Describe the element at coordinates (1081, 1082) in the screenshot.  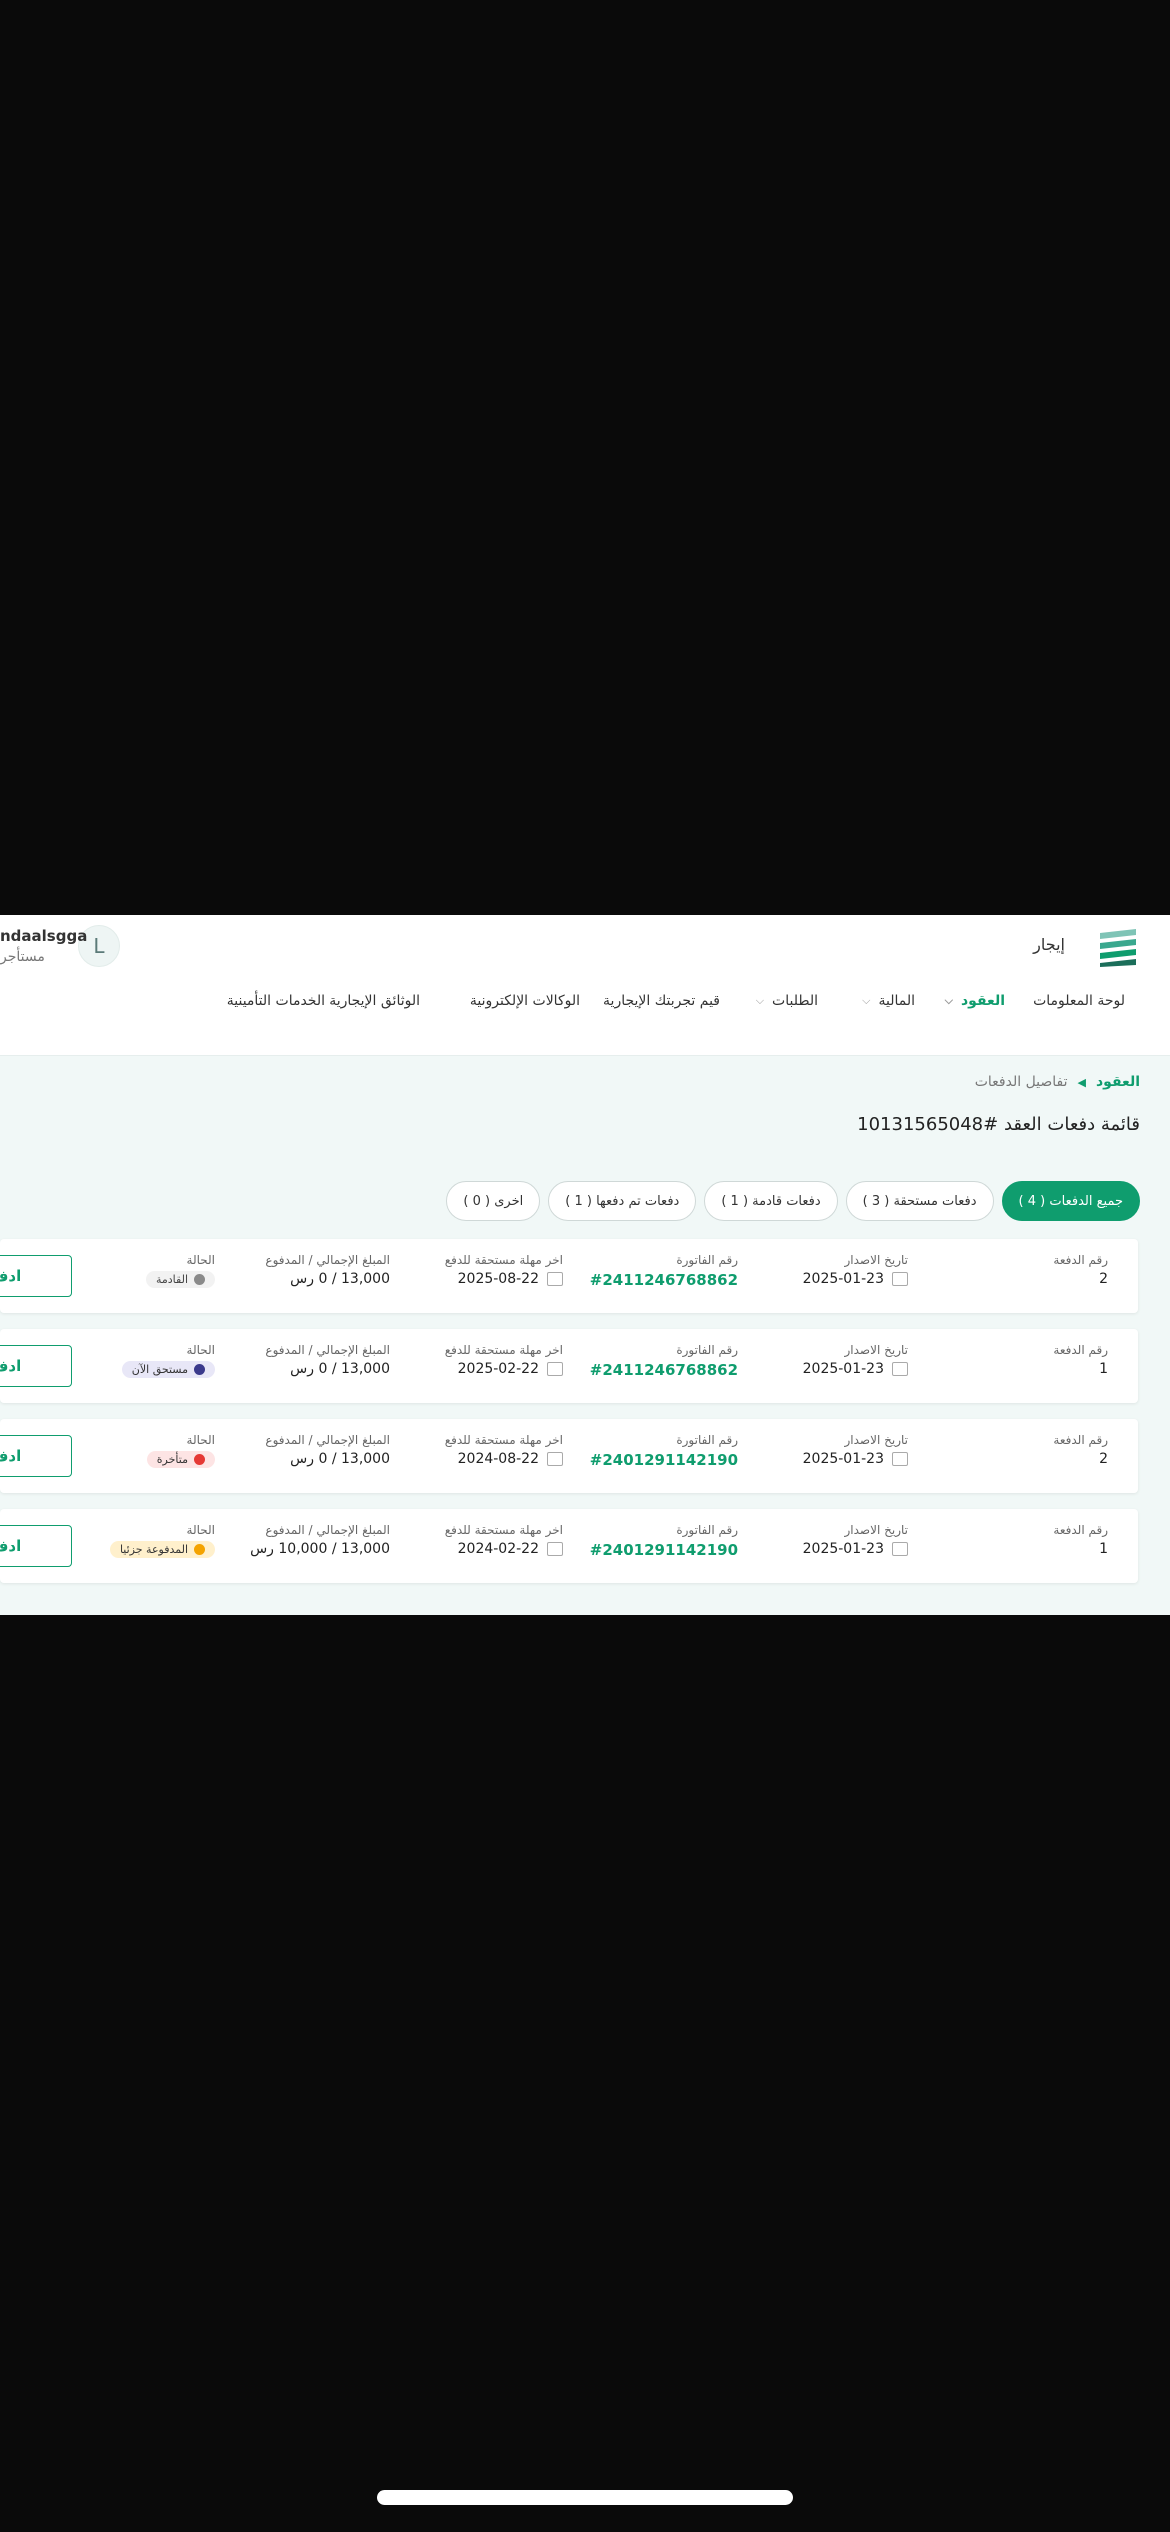
I see `chevron-left-icon: ◀` at that location.